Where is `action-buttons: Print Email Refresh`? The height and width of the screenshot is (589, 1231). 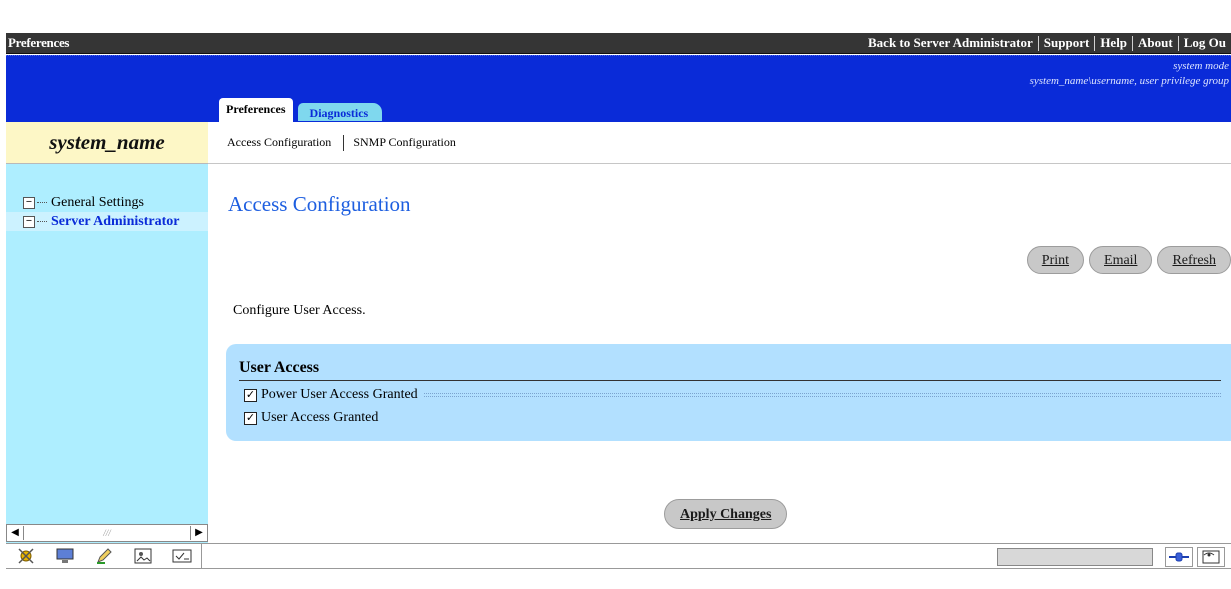
action-buttons: Print Email Refresh is located at coordinates (1126, 260).